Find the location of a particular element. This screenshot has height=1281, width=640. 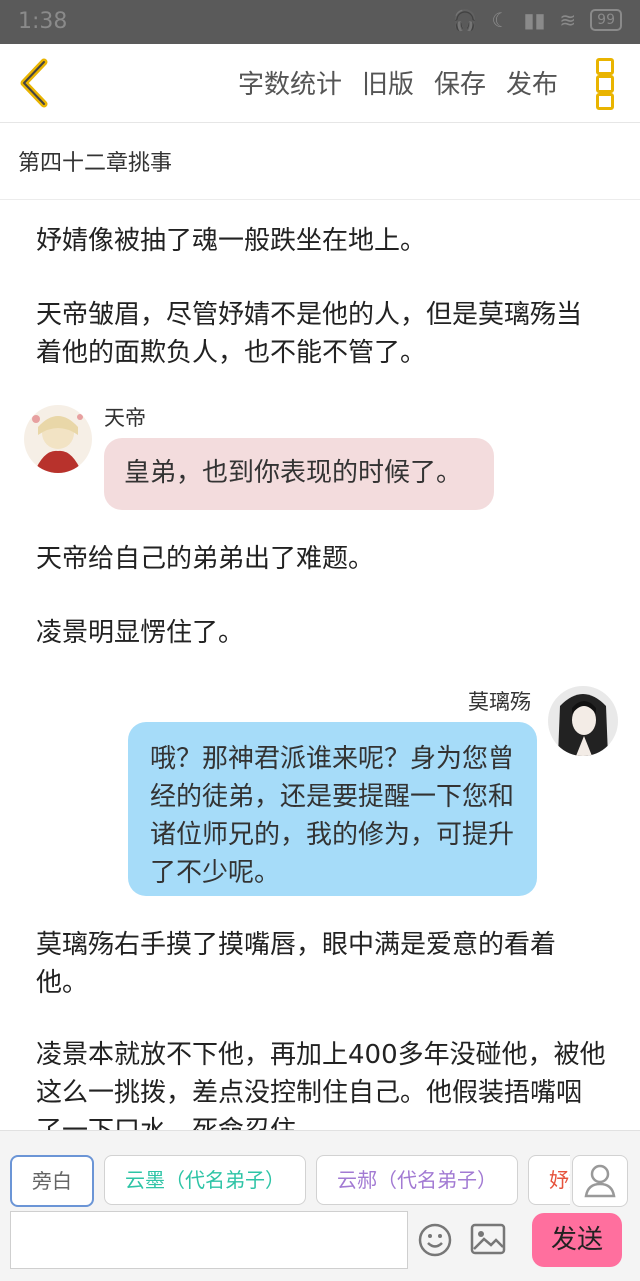

wifi-icon: ≋ is located at coordinates (568, 20).